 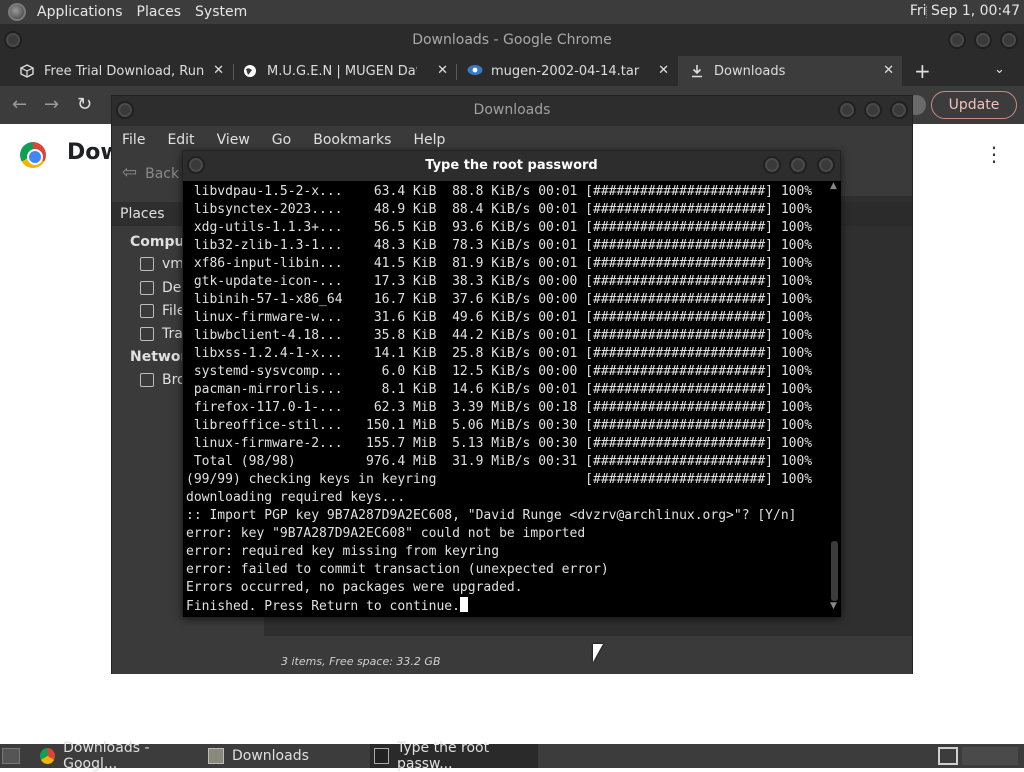 What do you see at coordinates (159, 12) in the screenshot?
I see `places-menu: Places` at bounding box center [159, 12].